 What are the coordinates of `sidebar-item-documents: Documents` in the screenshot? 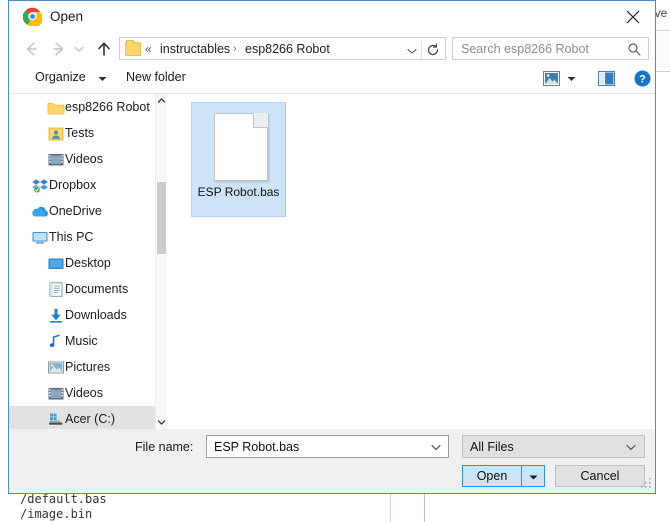 It's located at (87, 289).